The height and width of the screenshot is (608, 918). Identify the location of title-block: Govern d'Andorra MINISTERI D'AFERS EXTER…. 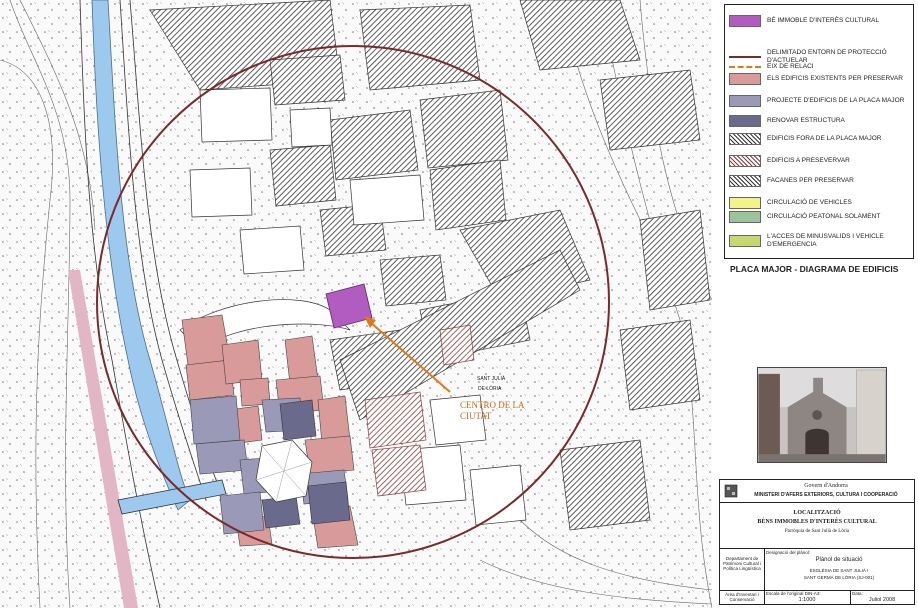
(817, 542).